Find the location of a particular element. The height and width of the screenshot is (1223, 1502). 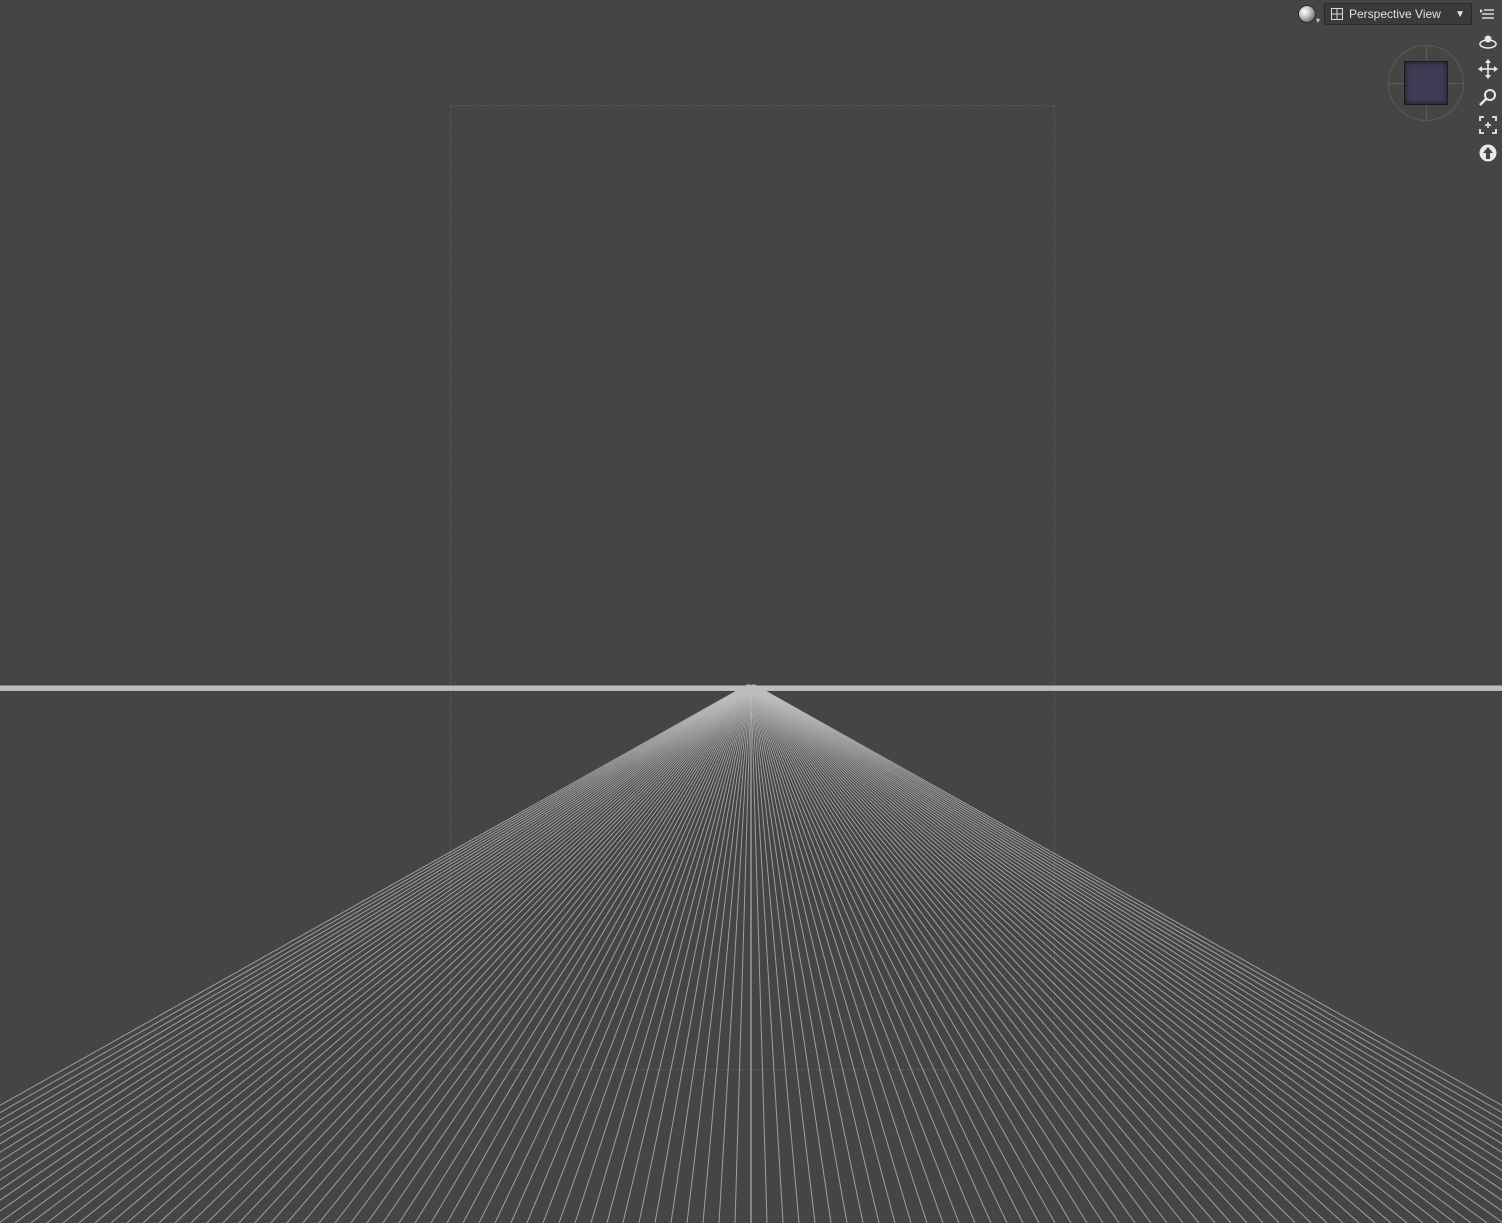

frame-selection-icon is located at coordinates (1488, 125).